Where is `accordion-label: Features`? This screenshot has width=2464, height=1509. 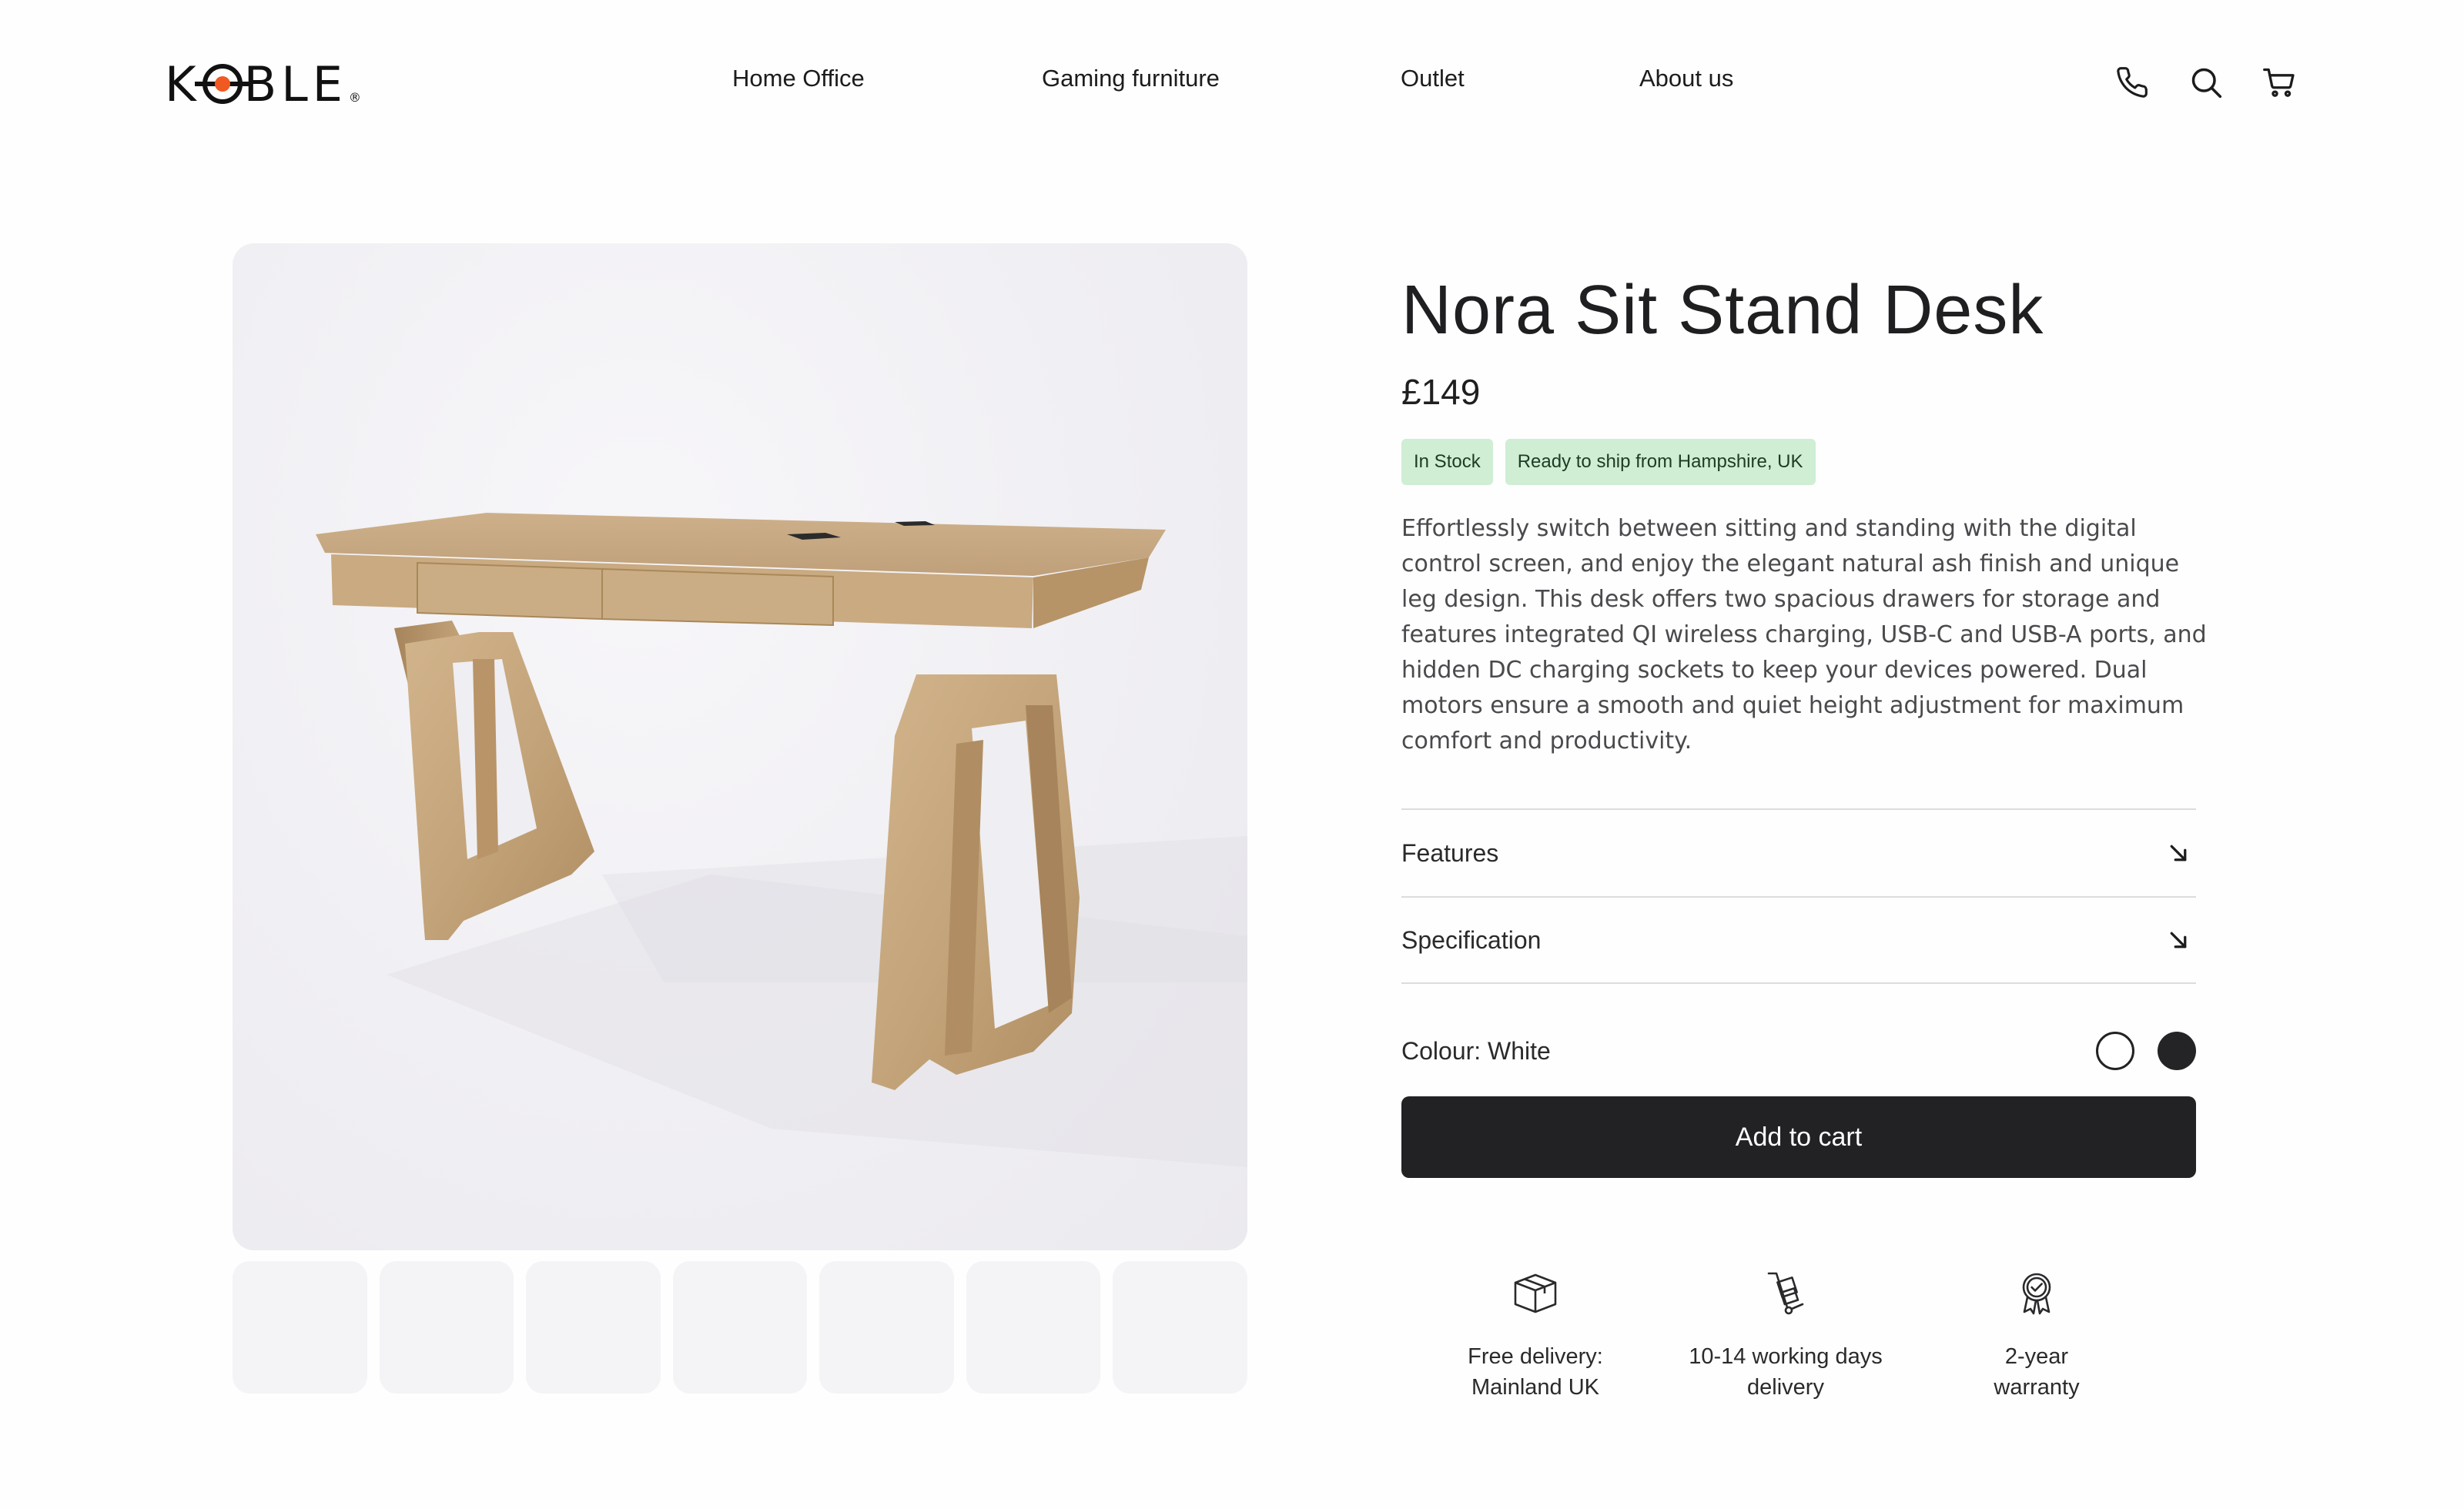 accordion-label: Features is located at coordinates (1450, 852).